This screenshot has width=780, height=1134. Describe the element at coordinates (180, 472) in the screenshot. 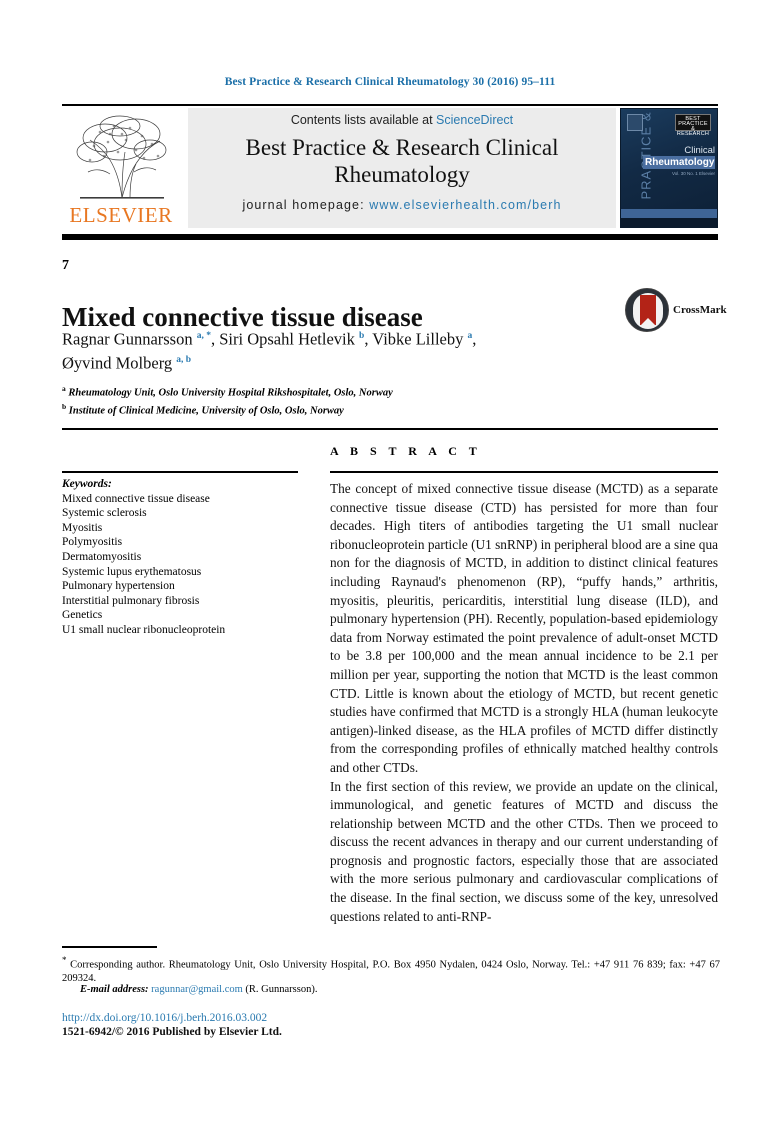

I see `keywords-rule` at that location.